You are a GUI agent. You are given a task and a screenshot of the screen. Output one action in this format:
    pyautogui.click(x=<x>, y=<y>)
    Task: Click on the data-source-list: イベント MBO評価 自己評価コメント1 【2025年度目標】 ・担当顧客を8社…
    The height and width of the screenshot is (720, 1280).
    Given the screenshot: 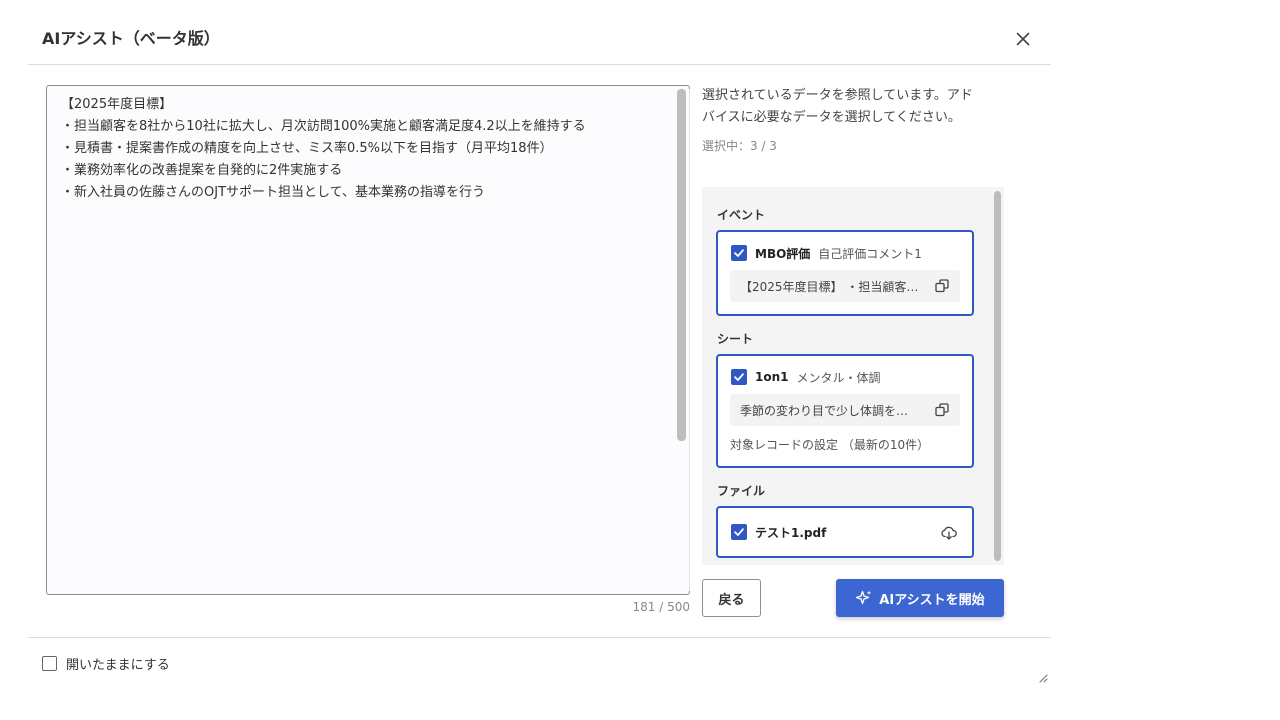 What is the action you would take?
    pyautogui.click(x=853, y=376)
    